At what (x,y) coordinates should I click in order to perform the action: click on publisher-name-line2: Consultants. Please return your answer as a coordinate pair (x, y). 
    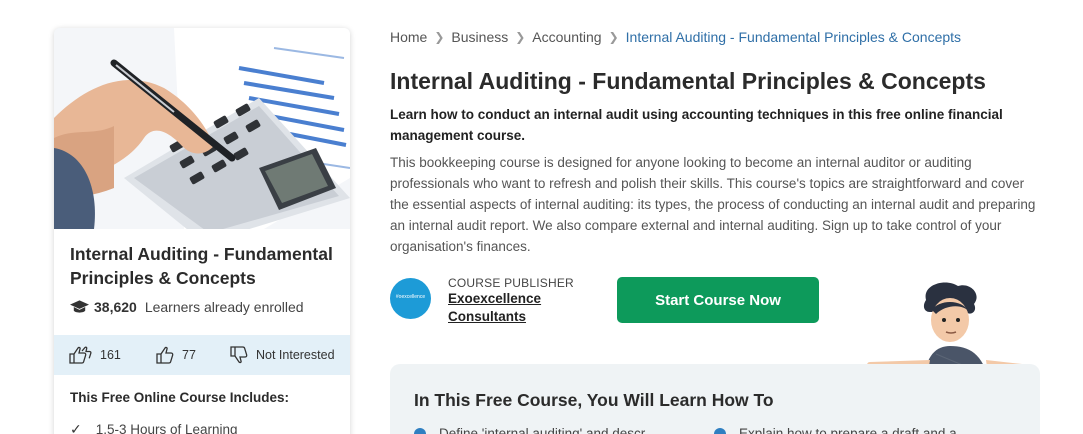
    Looking at the image, I should click on (487, 316).